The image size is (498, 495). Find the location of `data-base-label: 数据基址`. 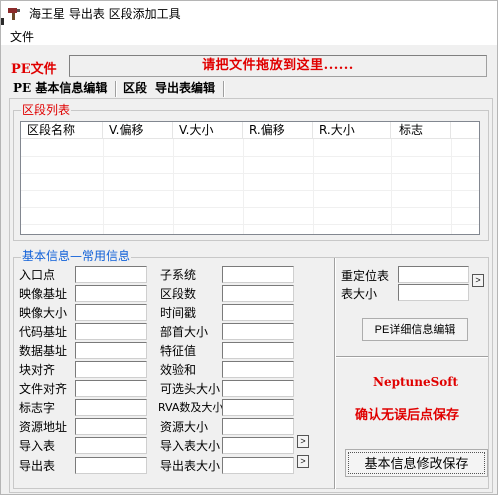

data-base-label: 数据基址 is located at coordinates (43, 351).